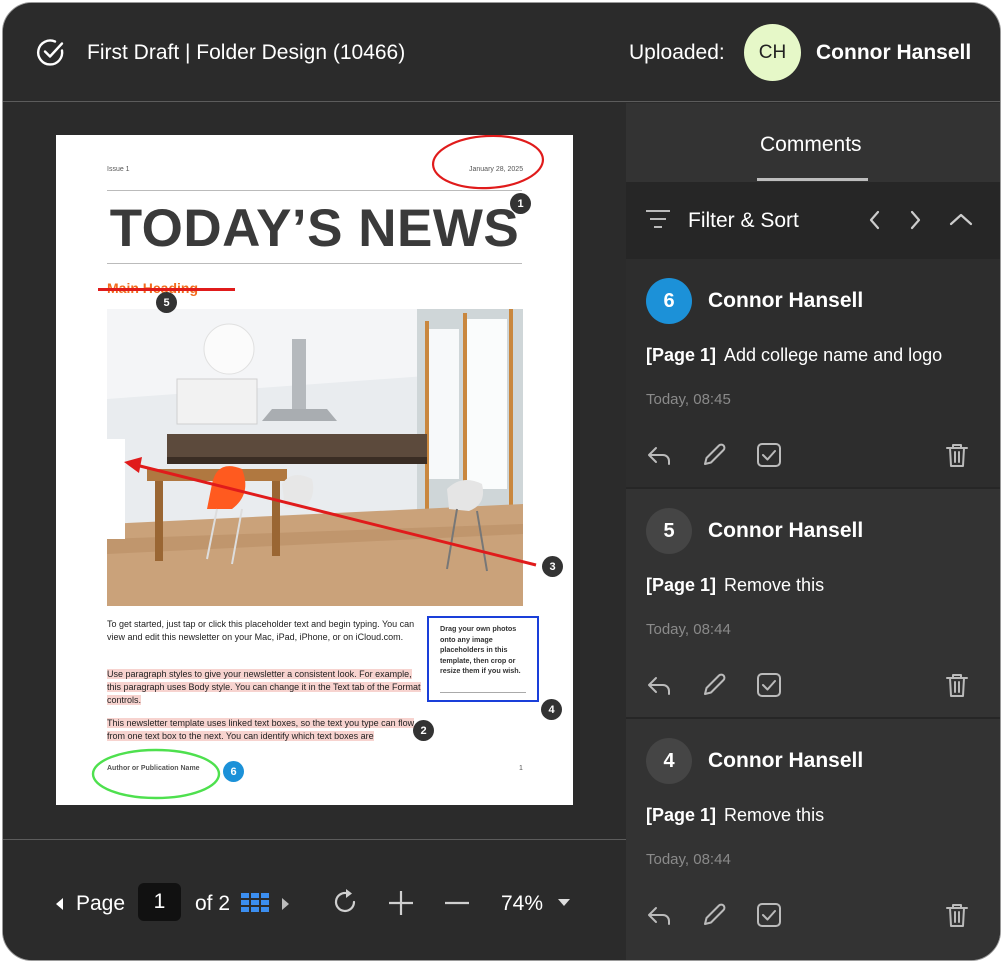 This screenshot has height=963, width=1003. What do you see at coordinates (101, 903) in the screenshot?
I see `page-label: Page` at bounding box center [101, 903].